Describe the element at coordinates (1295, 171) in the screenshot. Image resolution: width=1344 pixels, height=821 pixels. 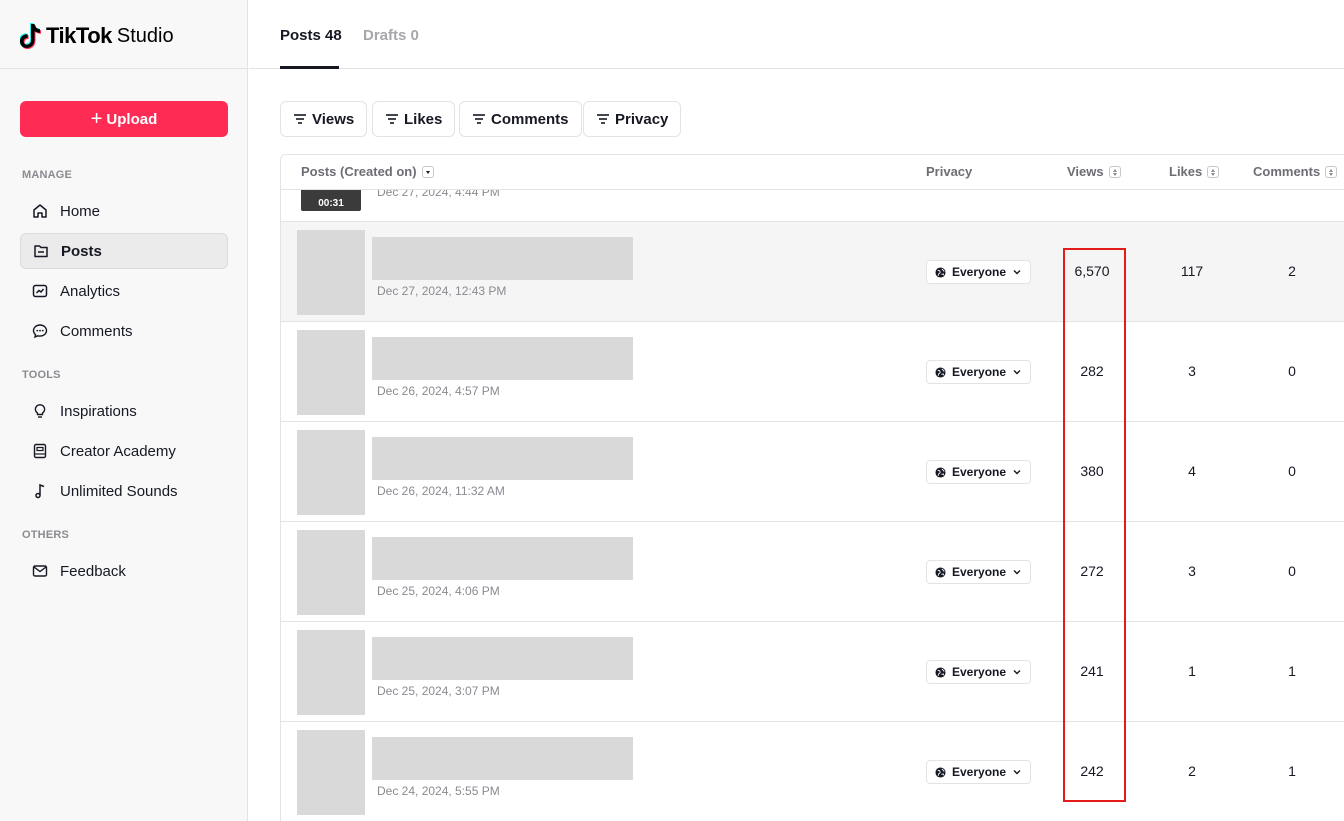
I see `column-header-comments: Comments` at that location.